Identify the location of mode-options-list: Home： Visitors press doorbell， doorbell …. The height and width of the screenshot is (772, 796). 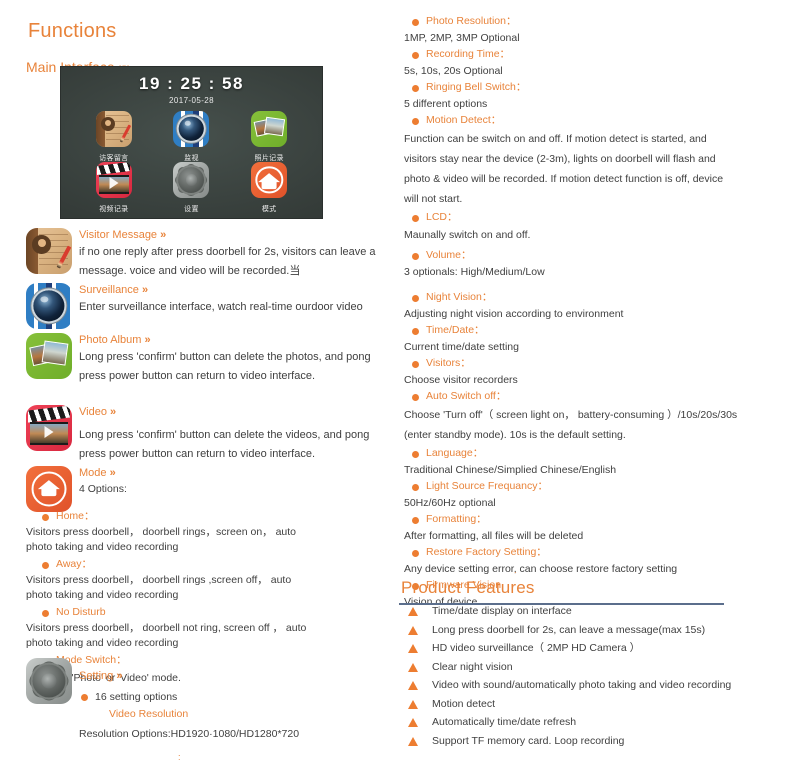
(196, 597).